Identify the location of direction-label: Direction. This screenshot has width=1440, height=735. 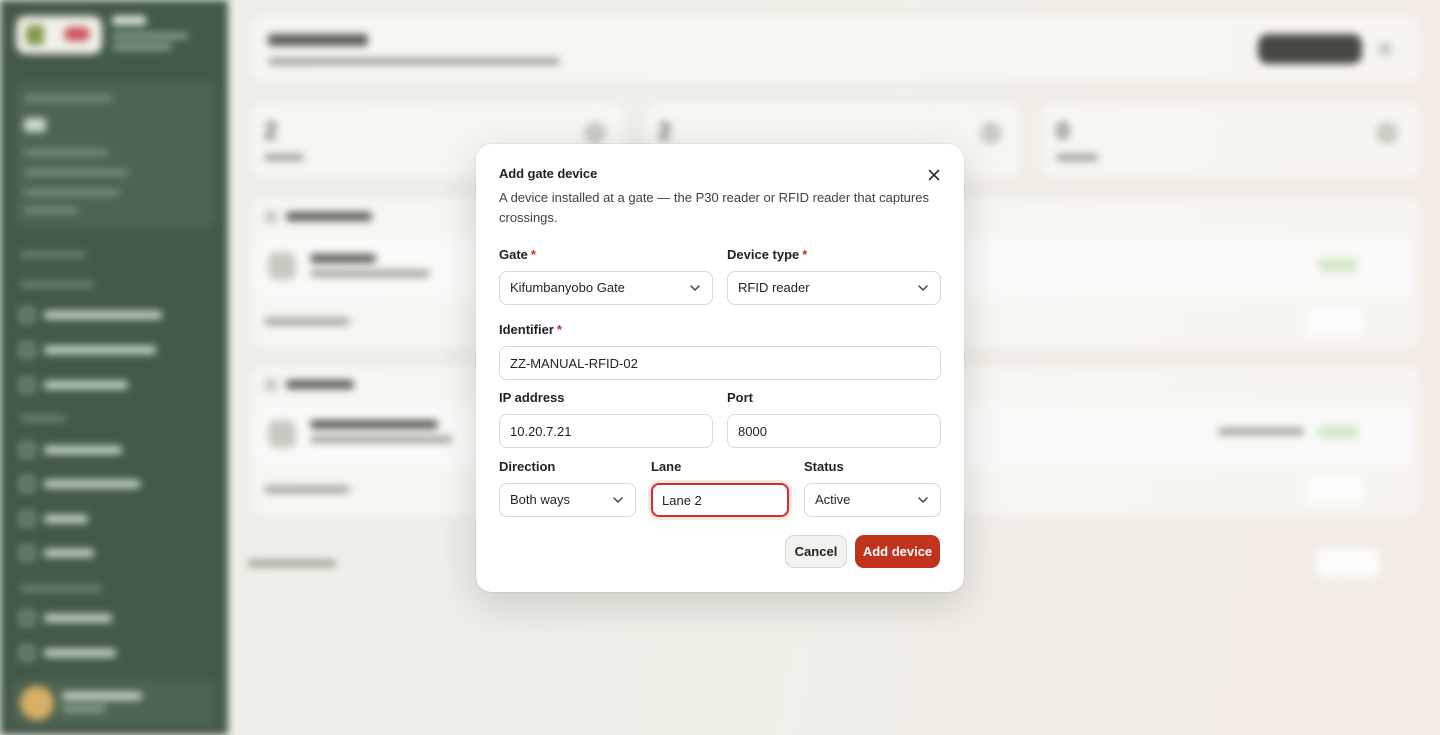
(527, 466).